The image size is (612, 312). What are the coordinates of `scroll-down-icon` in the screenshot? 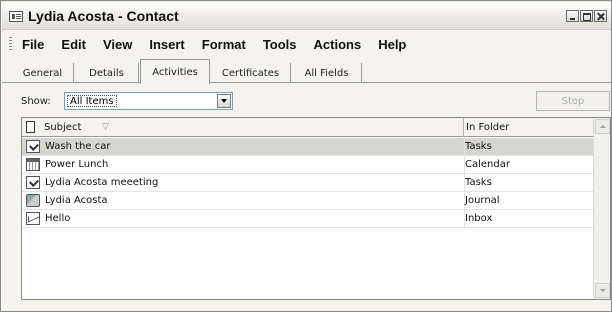 It's located at (602, 290).